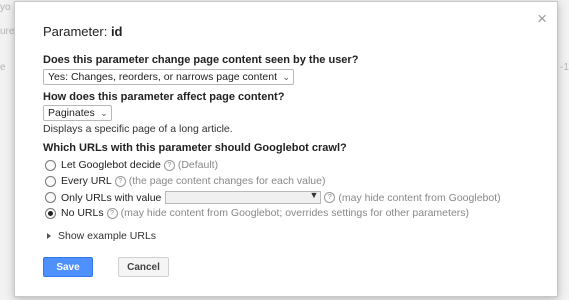 This screenshot has height=300, width=569. Describe the element at coordinates (75, 31) in the screenshot. I see `title-prefix: Parameter:` at that location.